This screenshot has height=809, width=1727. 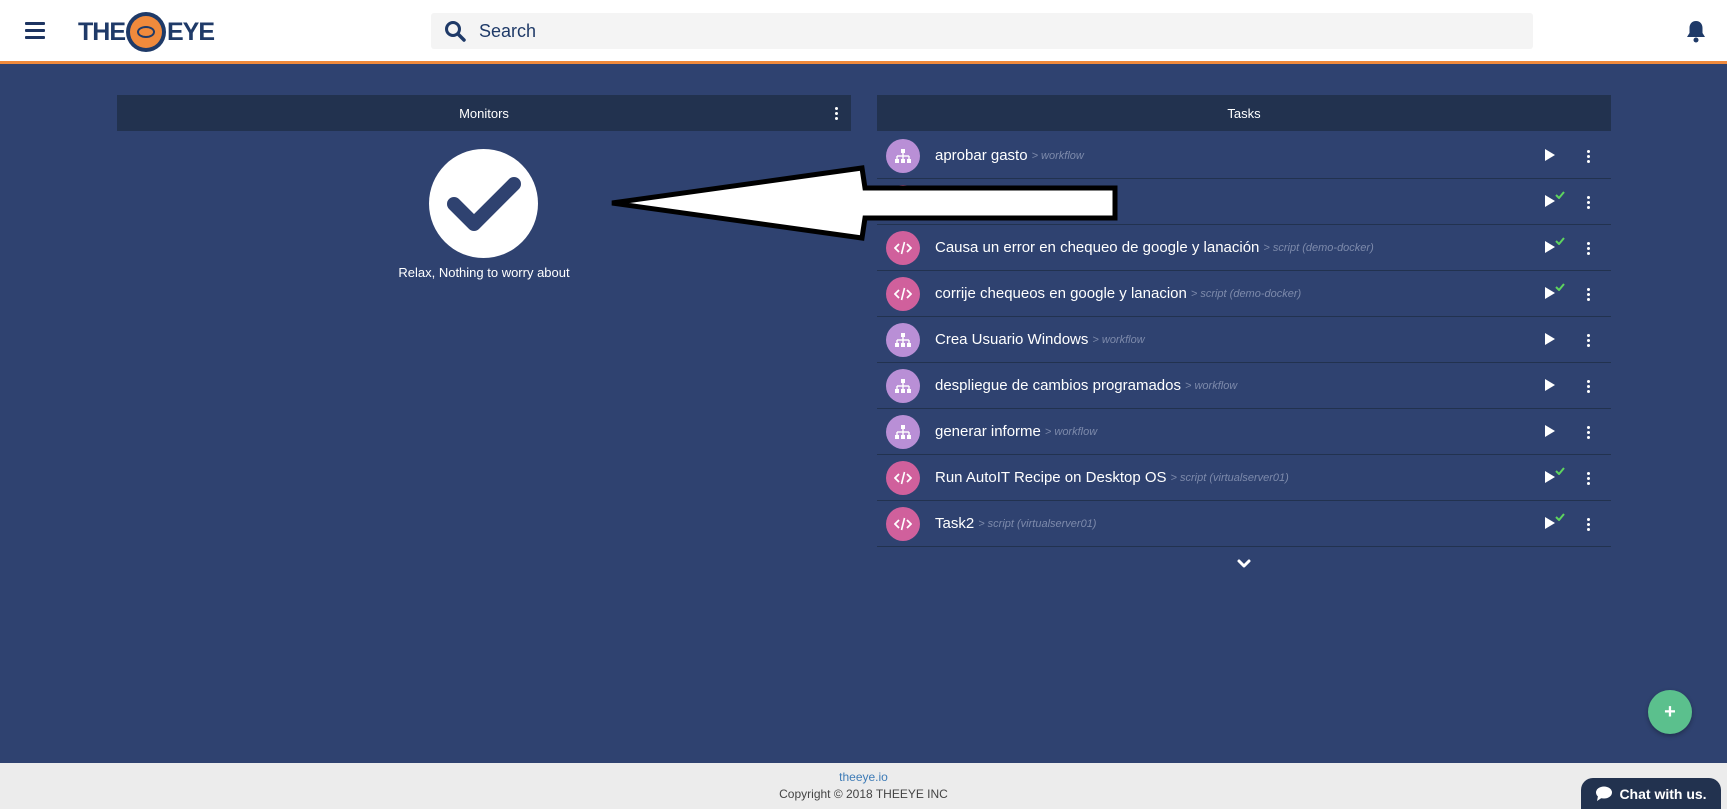 I want to click on menu-icon, so click(x=35, y=30).